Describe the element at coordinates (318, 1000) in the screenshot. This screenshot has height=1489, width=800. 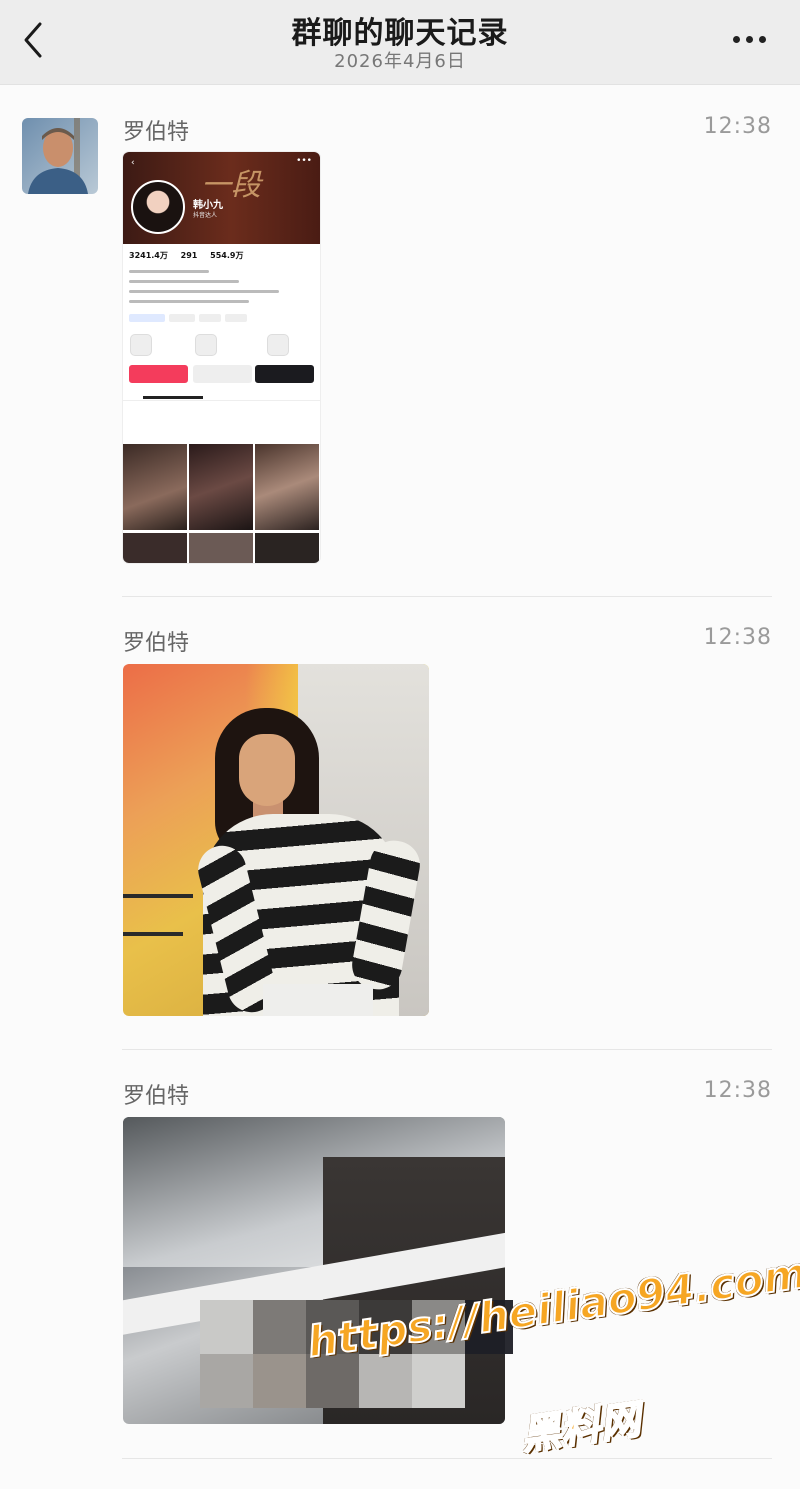
I see `photo-pants` at that location.